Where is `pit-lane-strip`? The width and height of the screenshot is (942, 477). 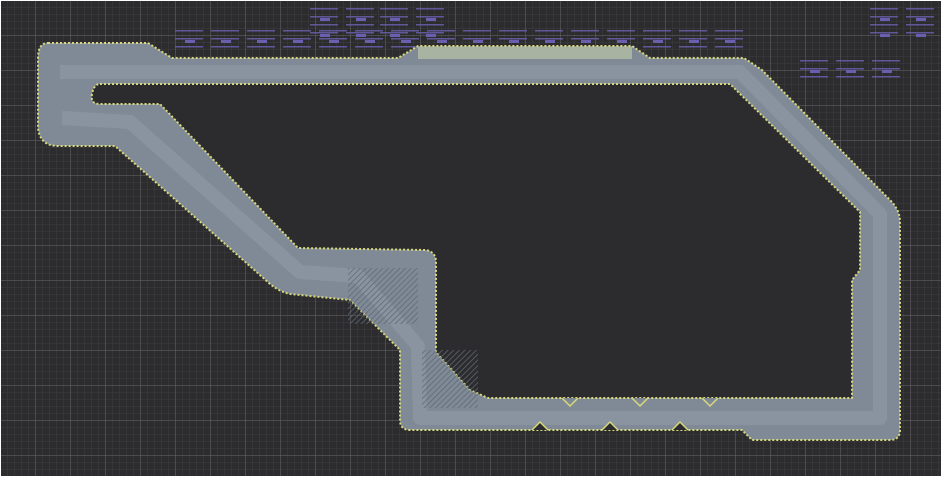
pit-lane-strip is located at coordinates (525, 53).